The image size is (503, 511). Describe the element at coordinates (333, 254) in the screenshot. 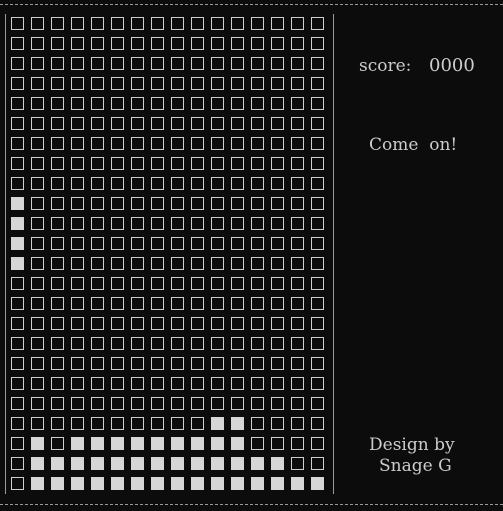

I see `board-right-border` at that location.